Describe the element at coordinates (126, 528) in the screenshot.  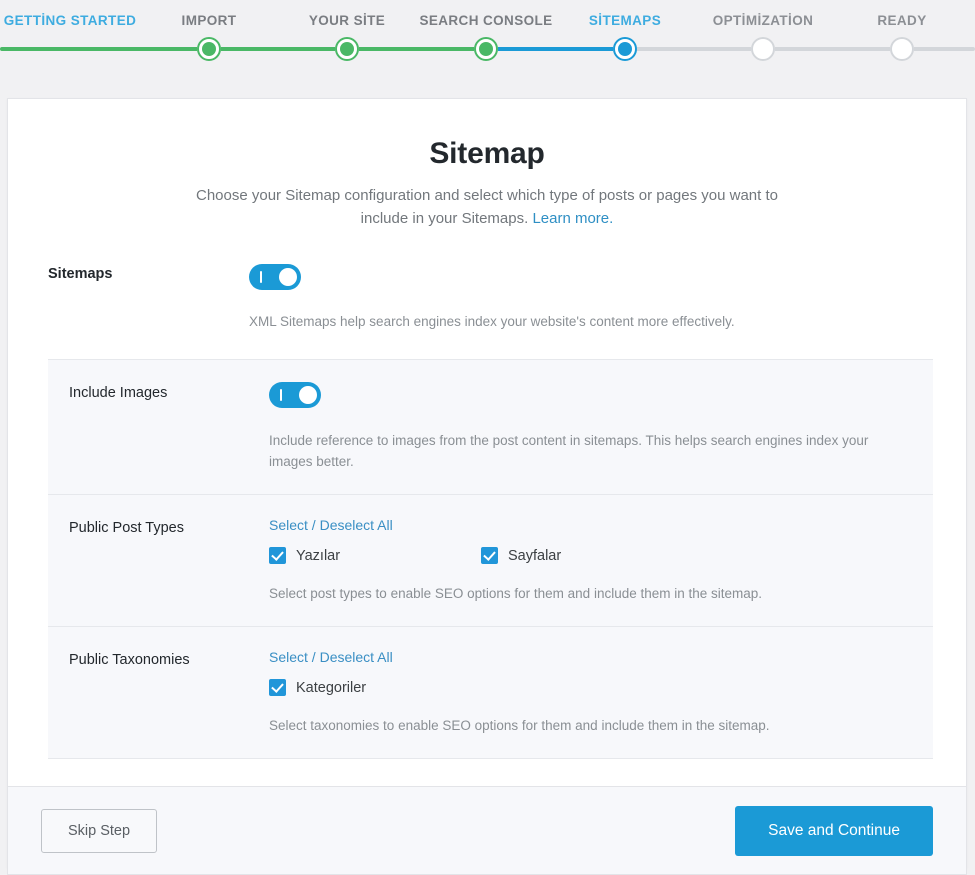
I see `public-post-types-label: Public Post Types` at that location.